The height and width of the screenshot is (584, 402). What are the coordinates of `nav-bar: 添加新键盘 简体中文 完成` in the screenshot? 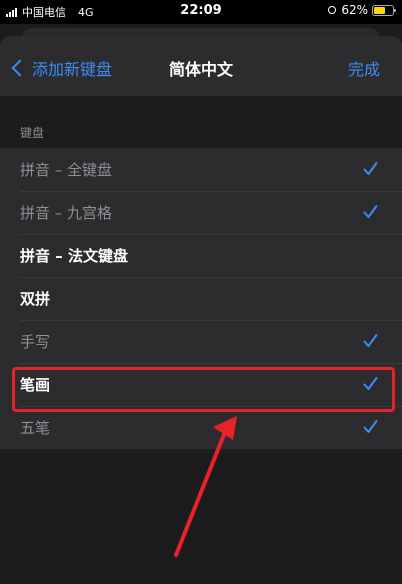 It's located at (201, 66).